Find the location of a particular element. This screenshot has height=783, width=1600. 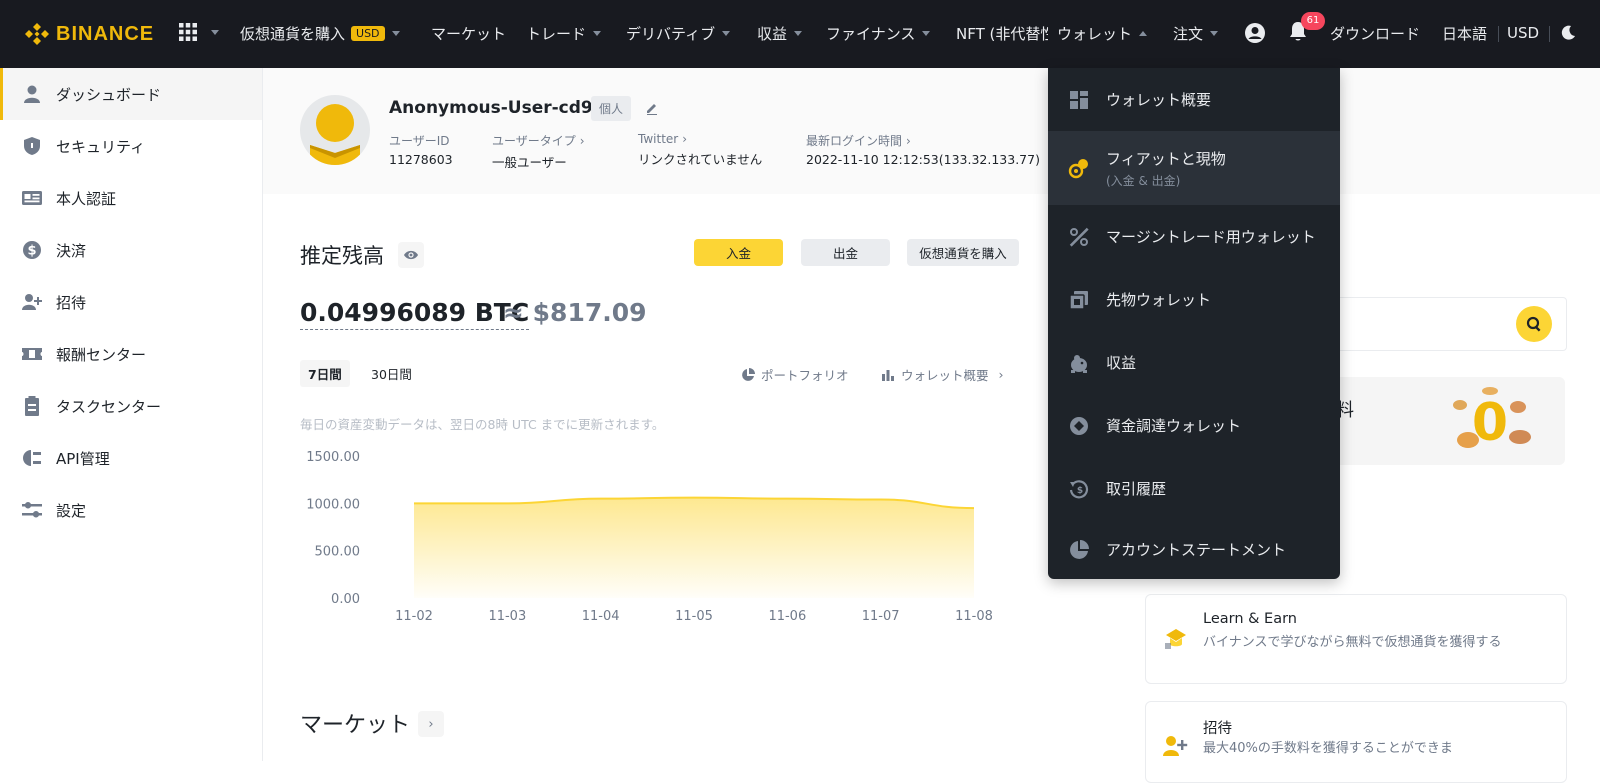

pie-chart-icon is located at coordinates (748, 374).